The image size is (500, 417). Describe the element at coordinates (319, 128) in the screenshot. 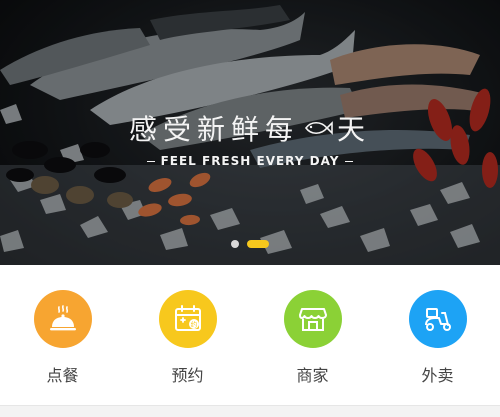

I see `fish-icon` at that location.